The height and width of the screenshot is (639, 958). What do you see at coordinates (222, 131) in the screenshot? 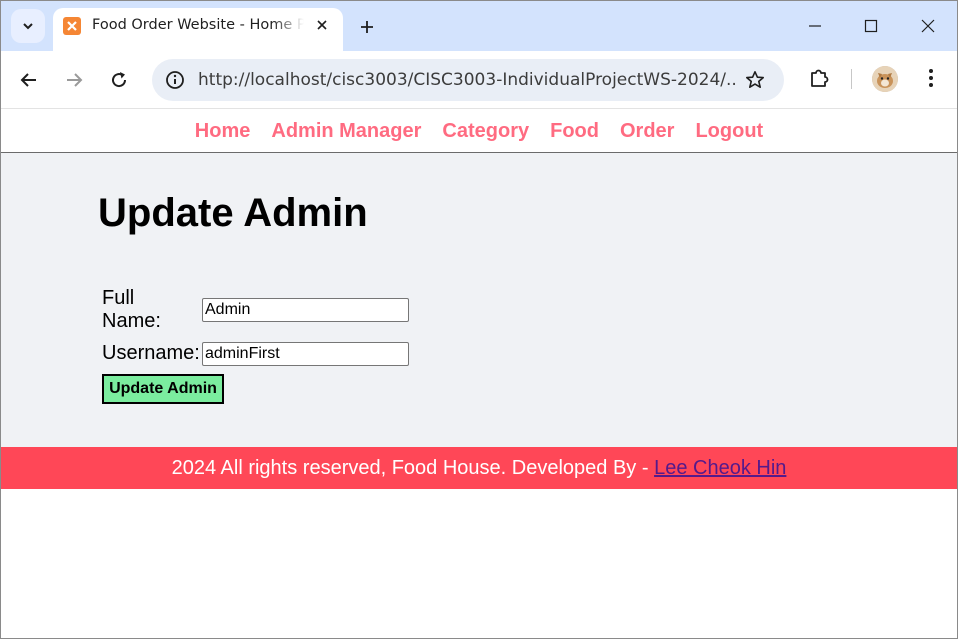
I see `nav-home: Home` at bounding box center [222, 131].